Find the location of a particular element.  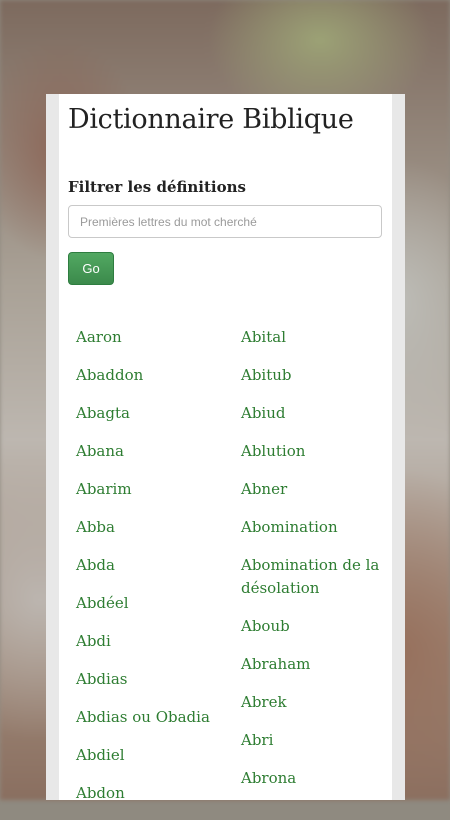

go-button: Go is located at coordinates (91, 268).